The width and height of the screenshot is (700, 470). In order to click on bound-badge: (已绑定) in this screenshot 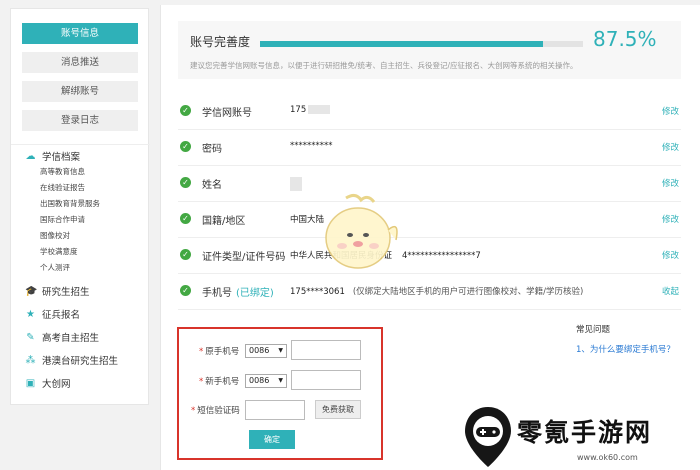, I will do `click(255, 293)`.